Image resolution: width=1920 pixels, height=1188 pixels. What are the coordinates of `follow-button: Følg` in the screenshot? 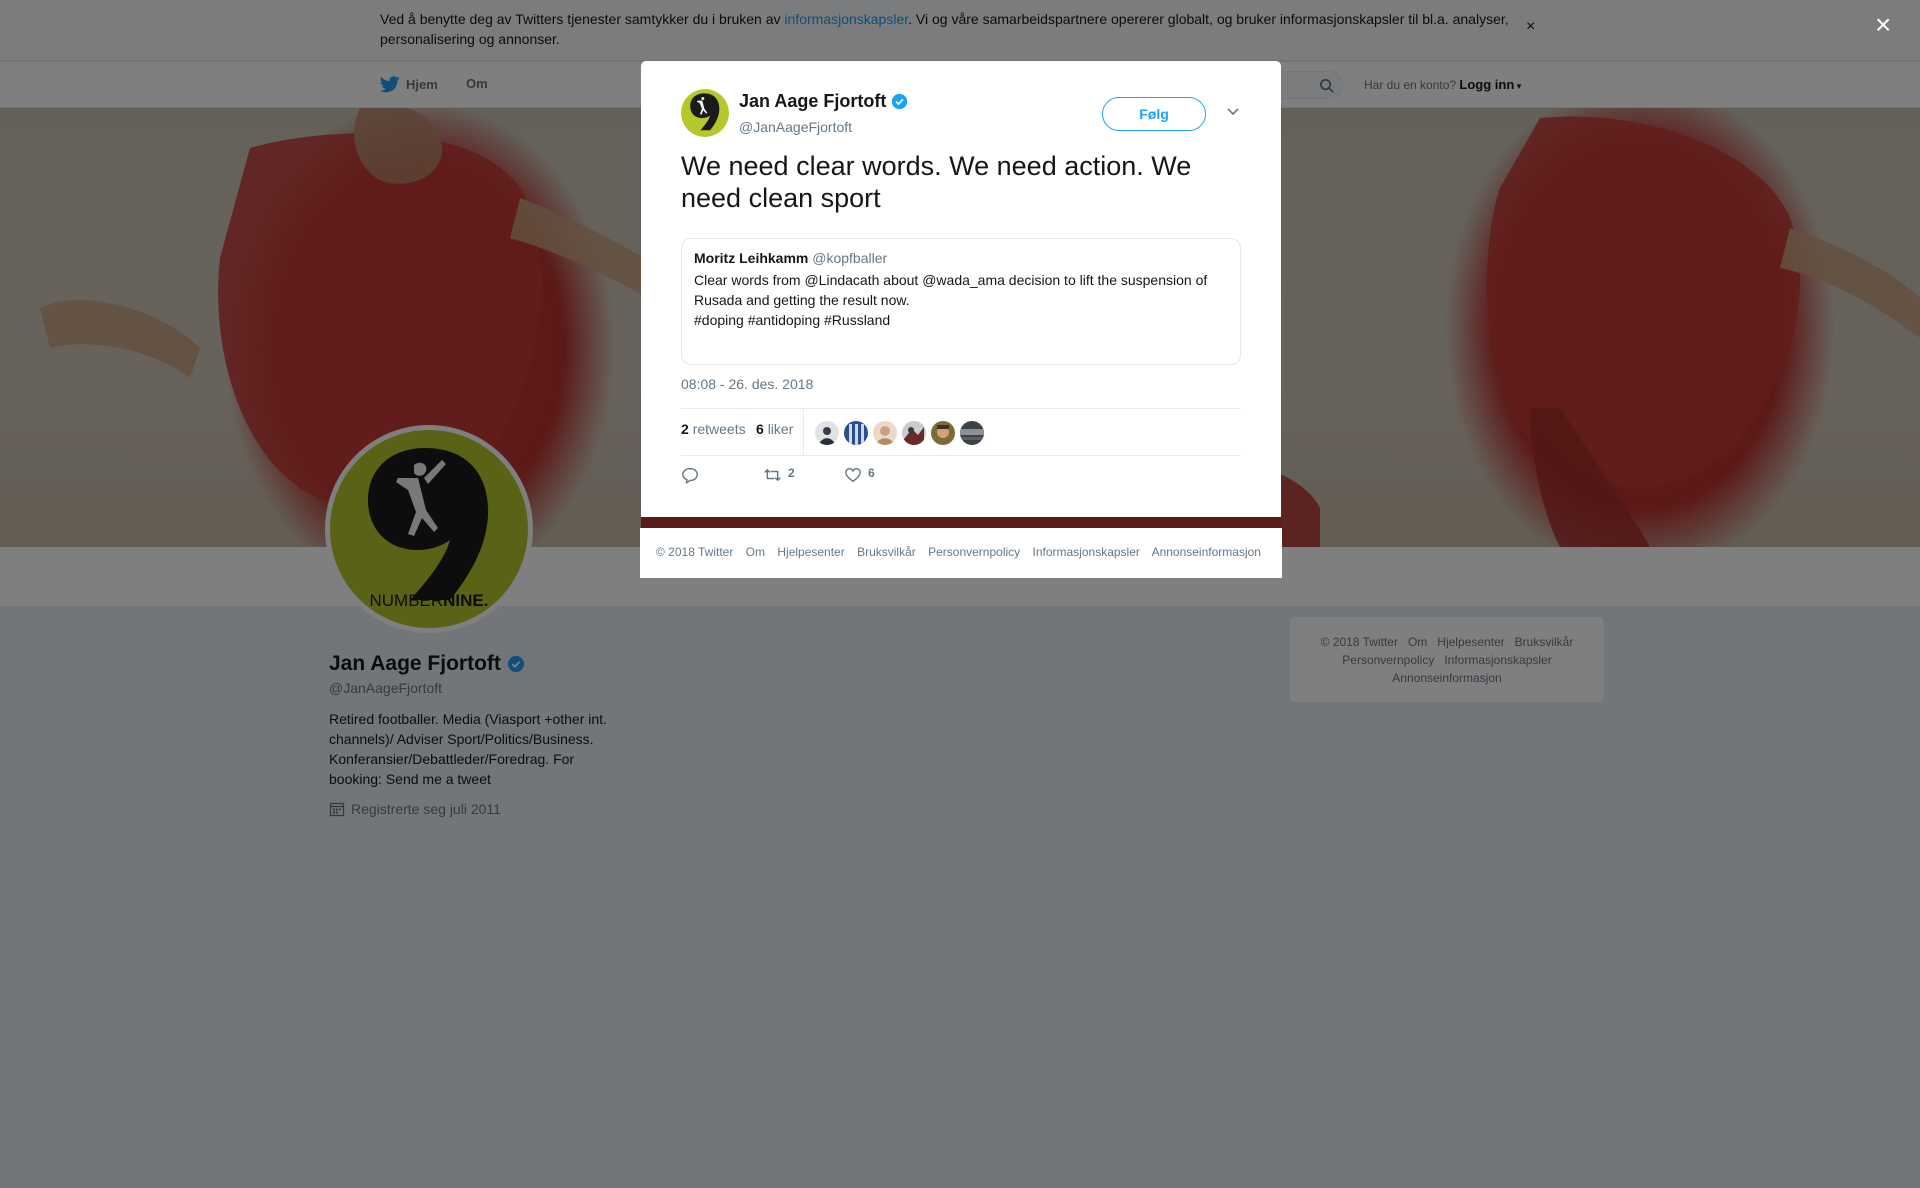 It's located at (1154, 114).